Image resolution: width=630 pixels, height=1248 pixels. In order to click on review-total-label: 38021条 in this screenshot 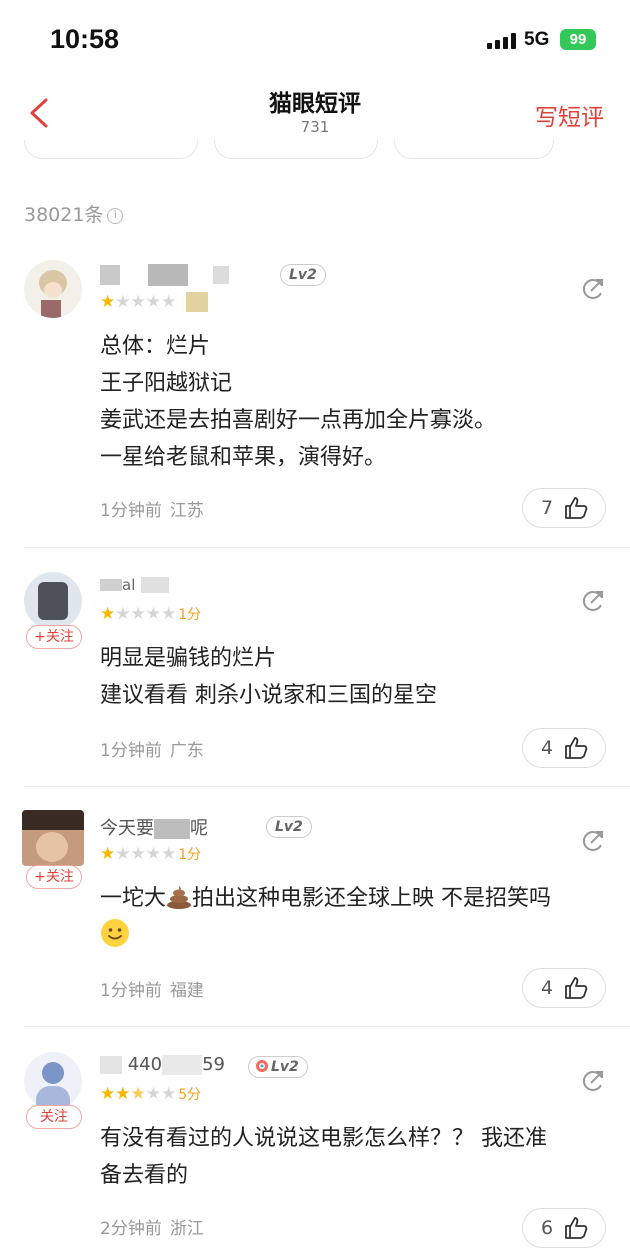, I will do `click(64, 215)`.